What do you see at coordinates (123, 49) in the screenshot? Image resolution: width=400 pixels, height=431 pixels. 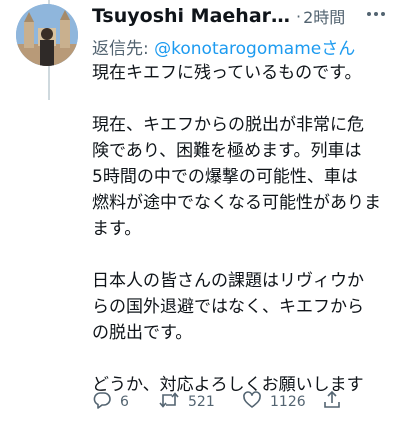 I see `reply-prefix: 返信先:` at bounding box center [123, 49].